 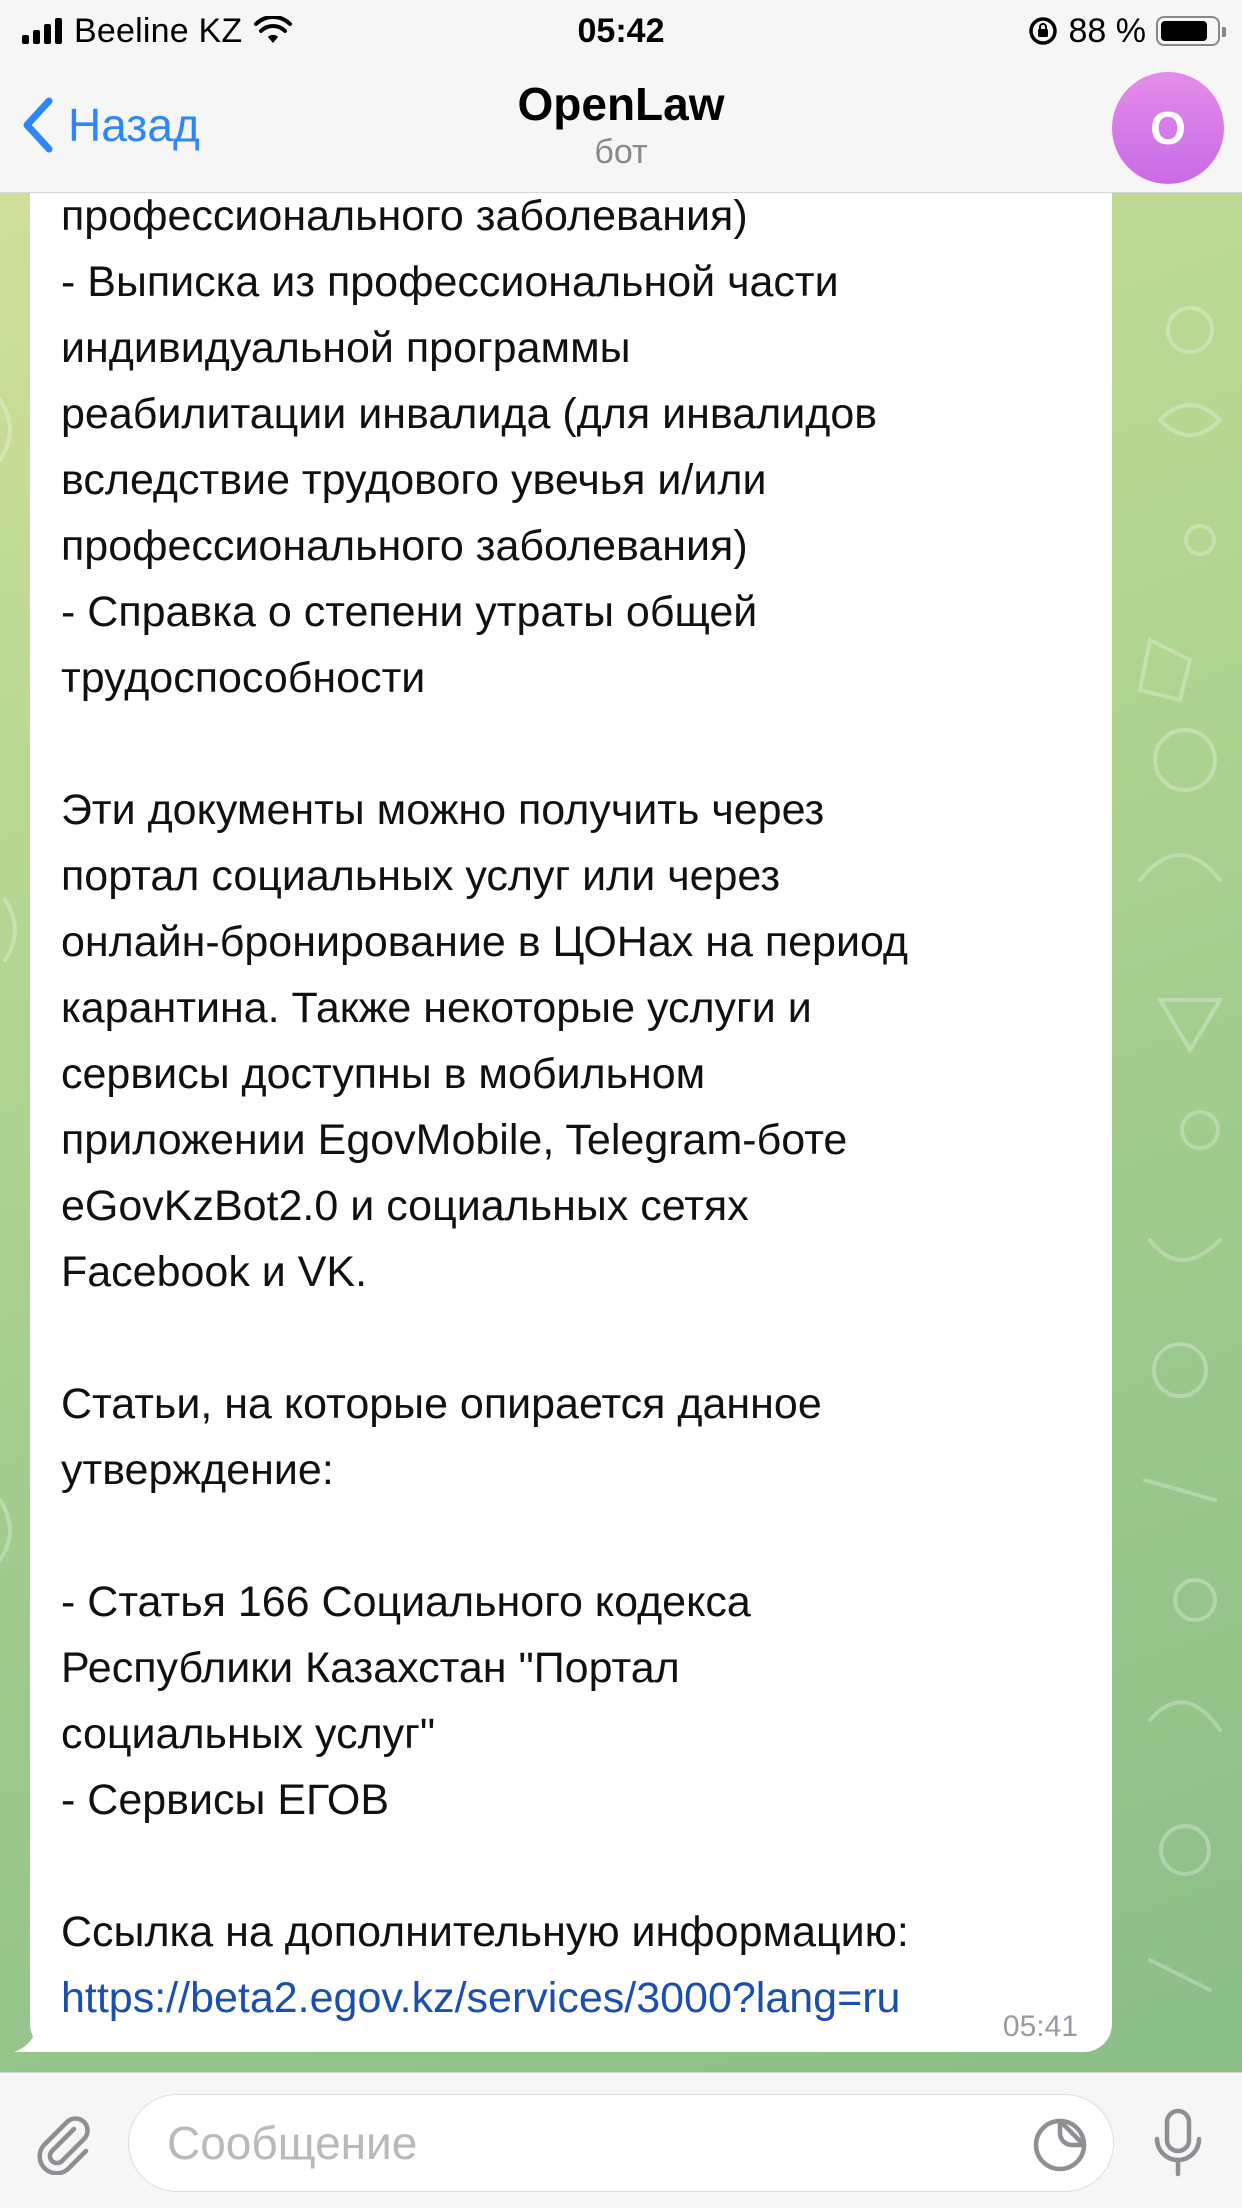 I want to click on message-line: онлайн-бронирование в ЦОНах на период, so click(x=485, y=942).